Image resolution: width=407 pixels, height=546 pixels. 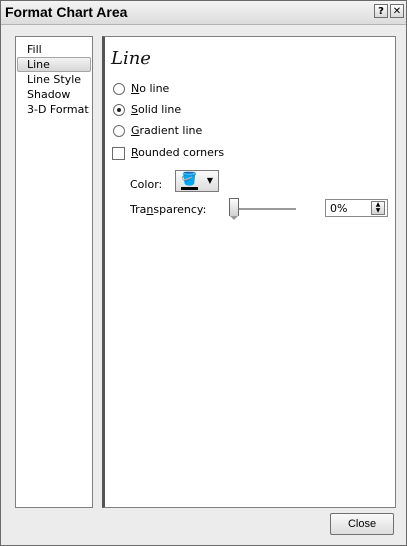 What do you see at coordinates (54, 49) in the screenshot?
I see `nav-item-fill: Fill` at bounding box center [54, 49].